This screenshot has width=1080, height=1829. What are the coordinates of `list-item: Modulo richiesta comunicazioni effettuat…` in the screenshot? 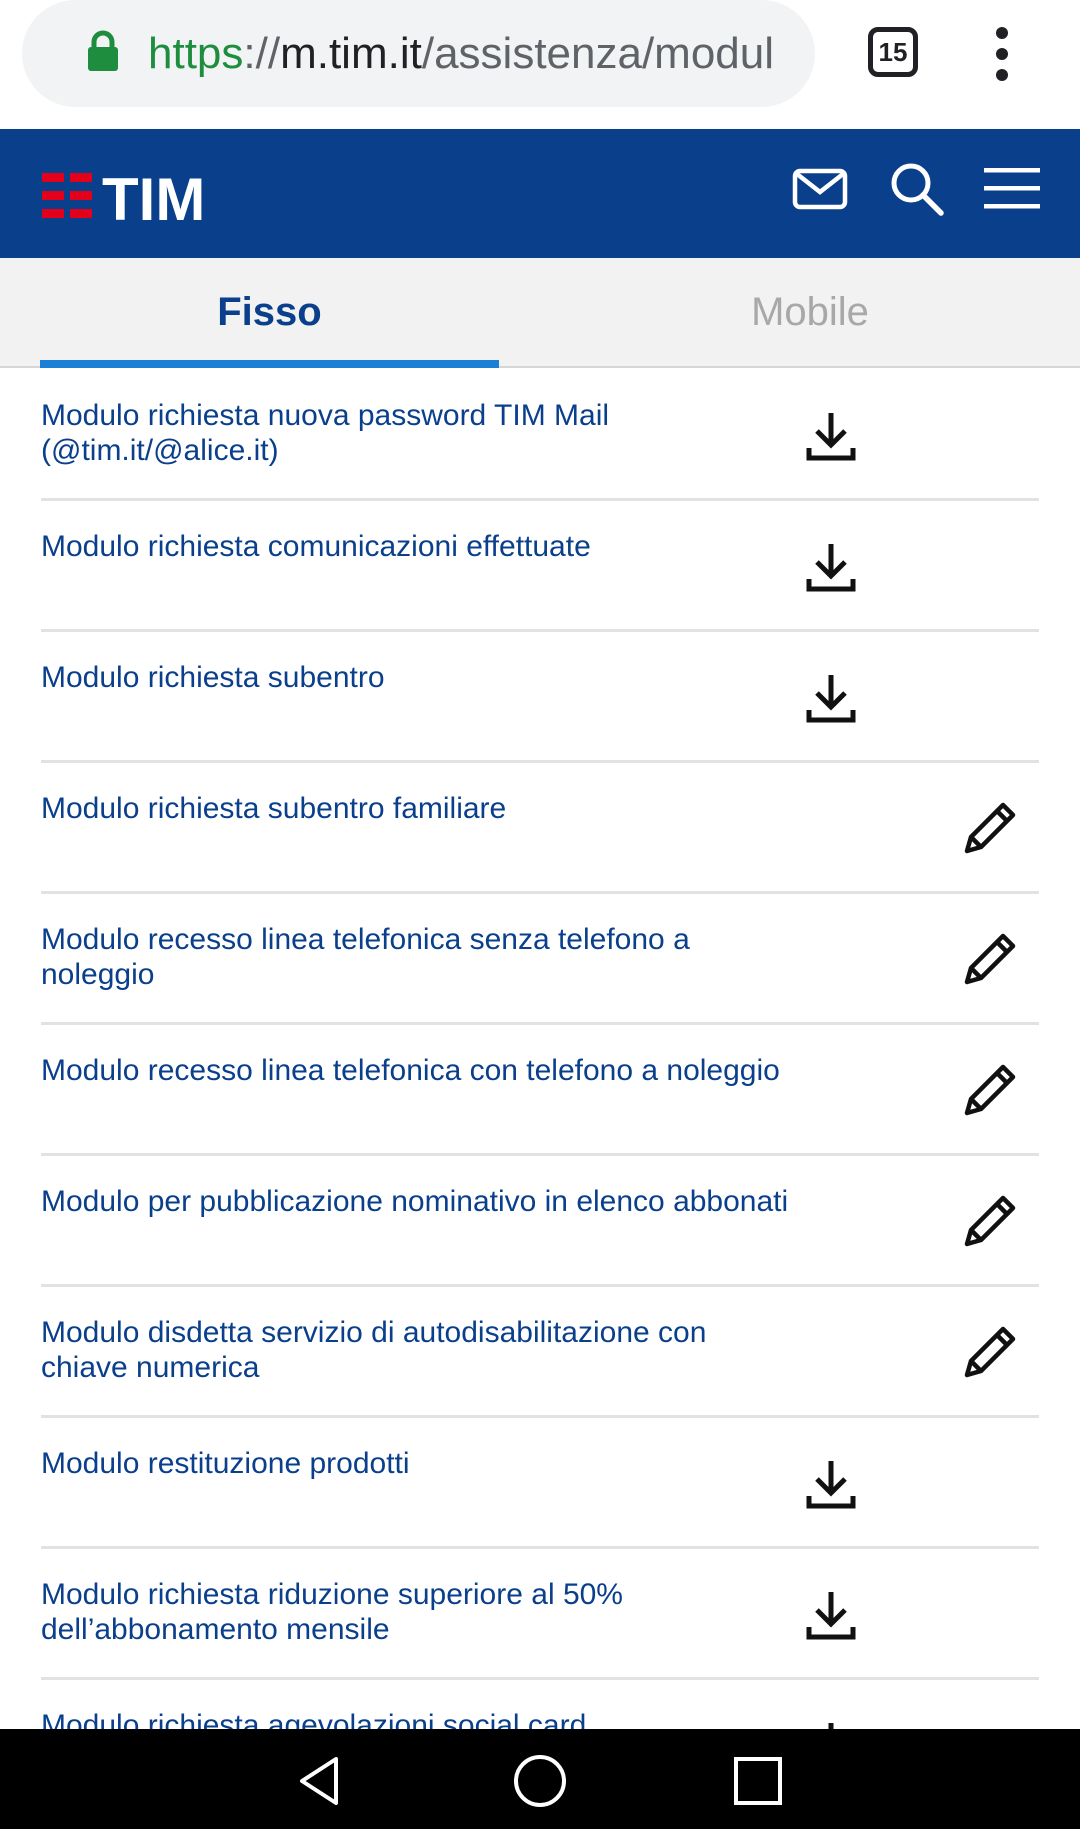 It's located at (540, 566).